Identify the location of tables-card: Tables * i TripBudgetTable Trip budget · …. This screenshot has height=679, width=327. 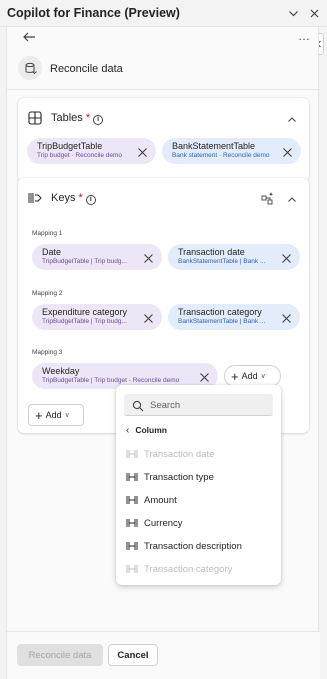
(163, 140).